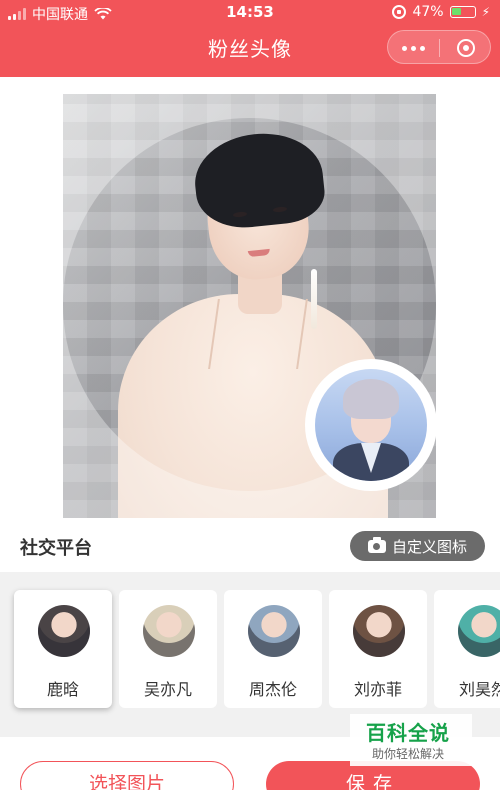 Image resolution: width=500 pixels, height=790 pixels. Describe the element at coordinates (479, 689) in the screenshot. I see `star-name: 刘昊然` at that location.